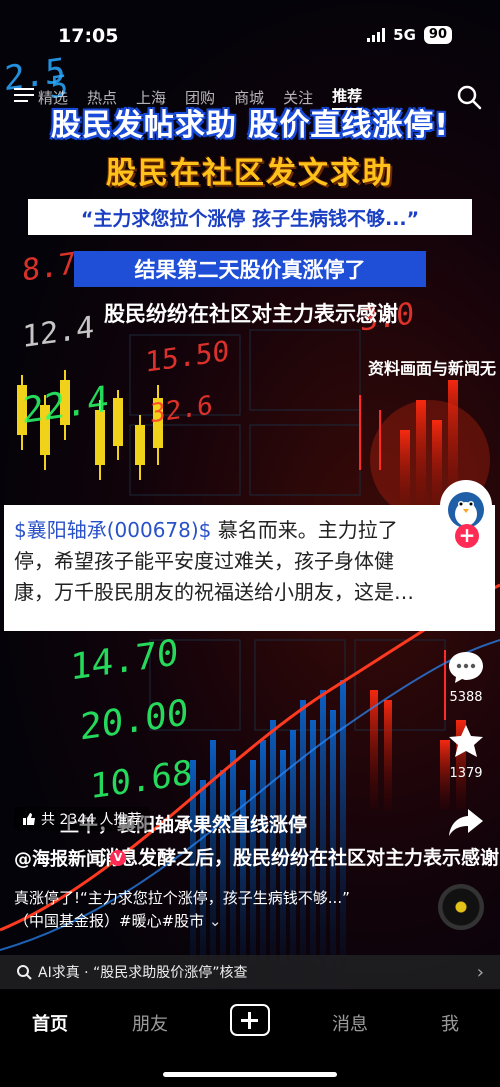 This screenshot has height=1087, width=500. What do you see at coordinates (50, 1023) in the screenshot?
I see `tab-home: 首页` at bounding box center [50, 1023].